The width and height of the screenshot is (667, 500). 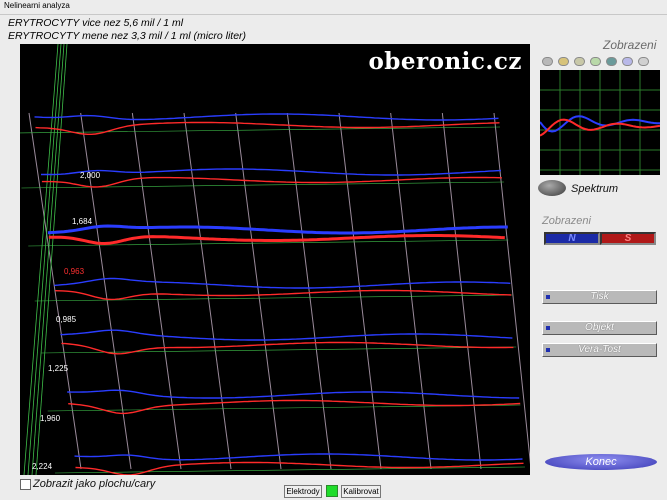 I want to click on title-bar: Nelinearni analyza, so click(x=333, y=7).